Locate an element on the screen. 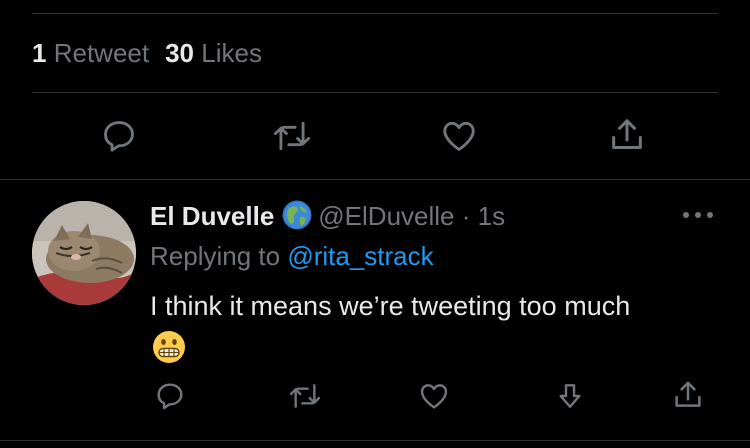 This screenshot has height=448, width=750. bottom-divider is located at coordinates (375, 440).